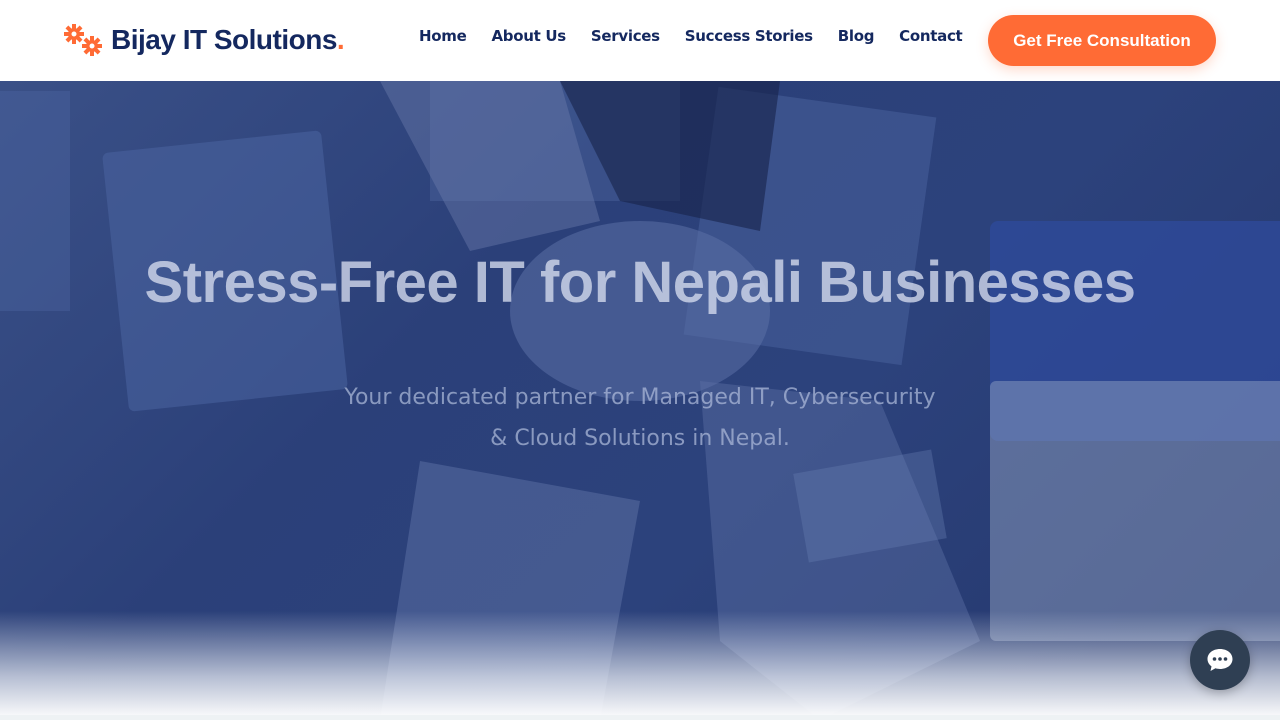 This screenshot has width=1280, height=720. What do you see at coordinates (528, 36) in the screenshot?
I see `nav-about-us: About Us` at bounding box center [528, 36].